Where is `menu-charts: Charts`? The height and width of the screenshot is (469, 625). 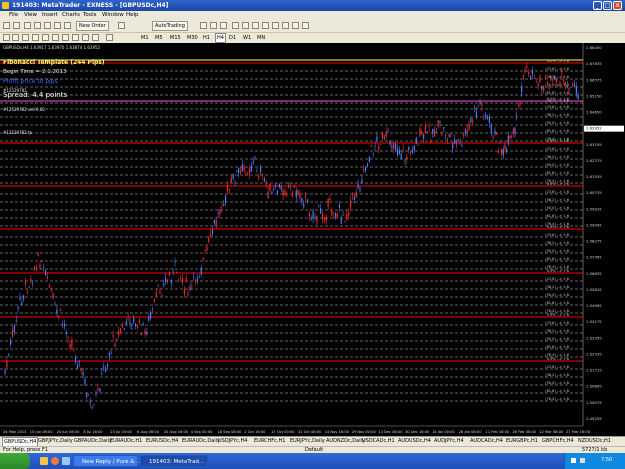
menu-charts: Charts is located at coordinates (71, 15).